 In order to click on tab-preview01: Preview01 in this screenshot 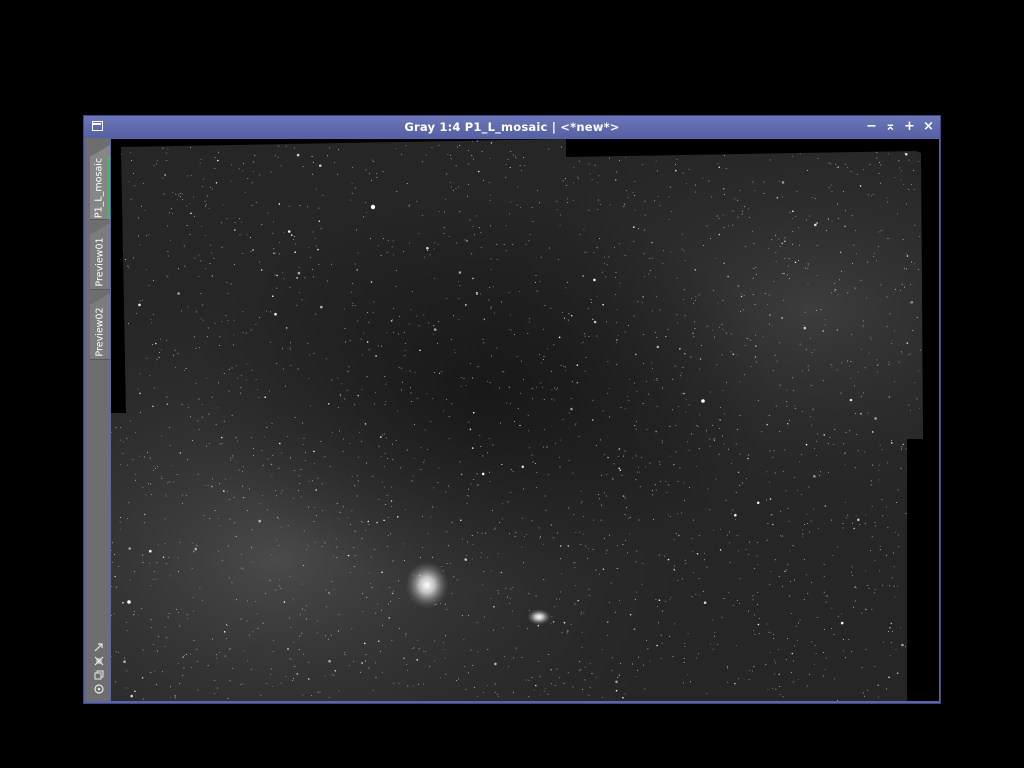, I will do `click(100, 256)`.